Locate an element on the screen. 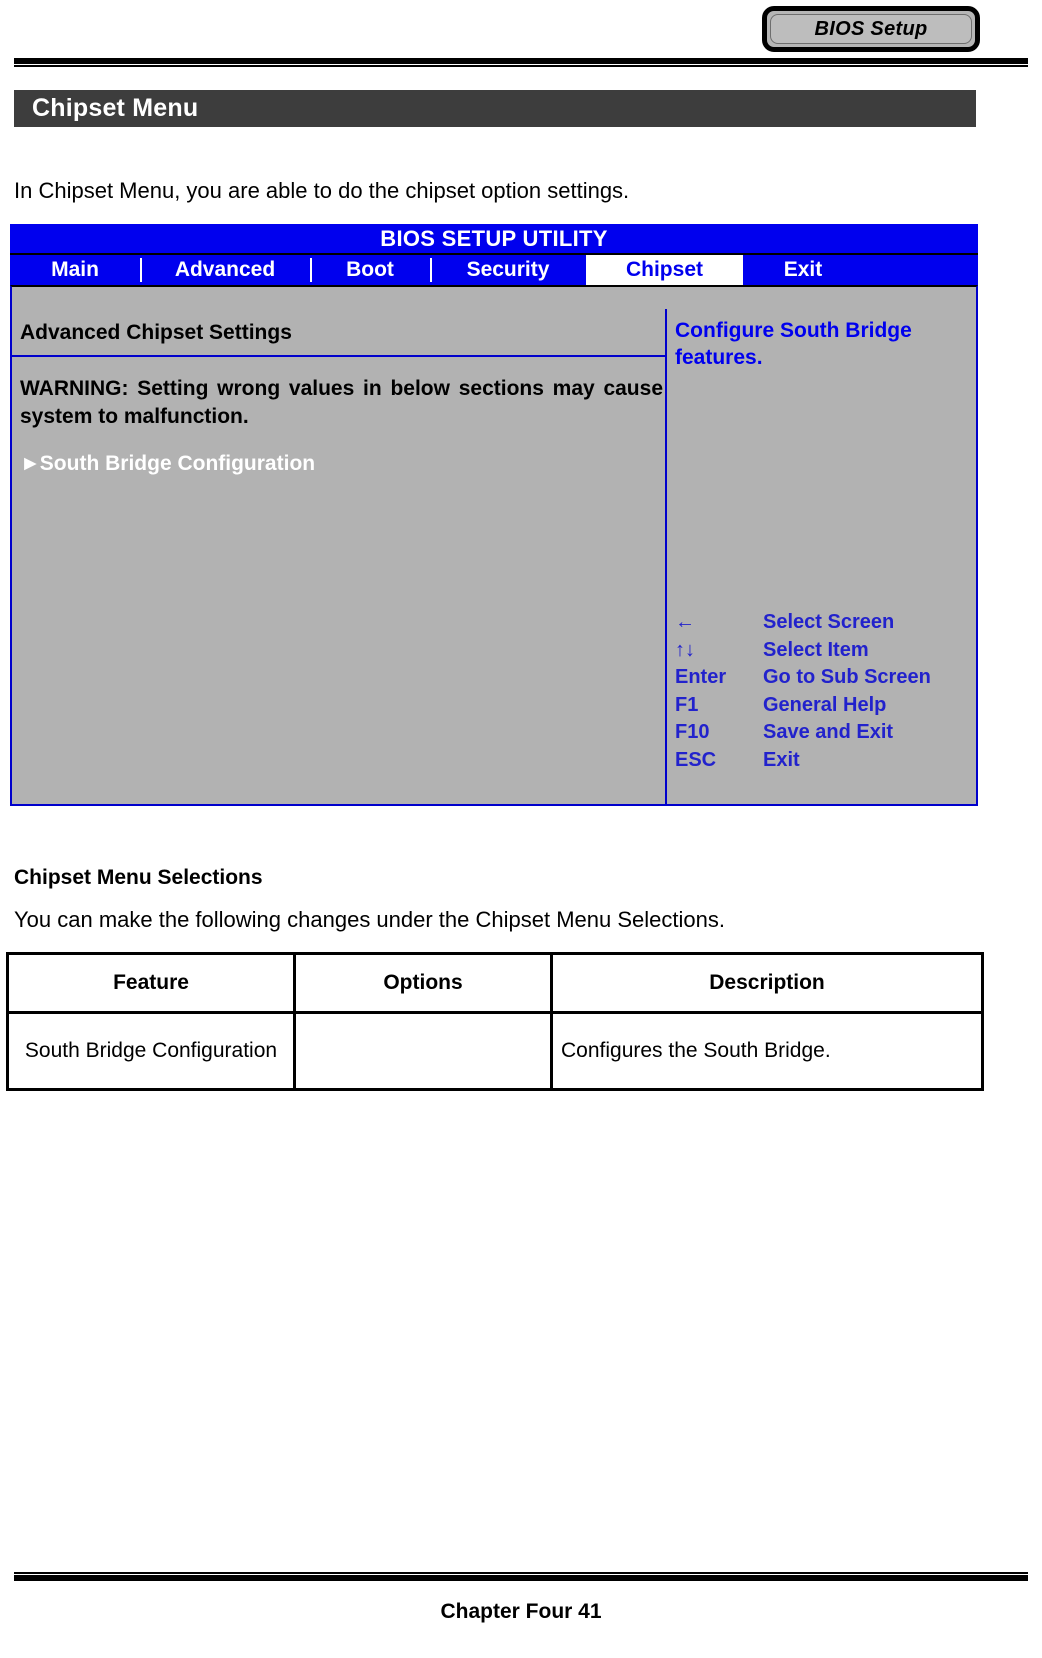 The width and height of the screenshot is (1042, 1658). menu-item-label: South Bridge Configuration is located at coordinates (177, 464).